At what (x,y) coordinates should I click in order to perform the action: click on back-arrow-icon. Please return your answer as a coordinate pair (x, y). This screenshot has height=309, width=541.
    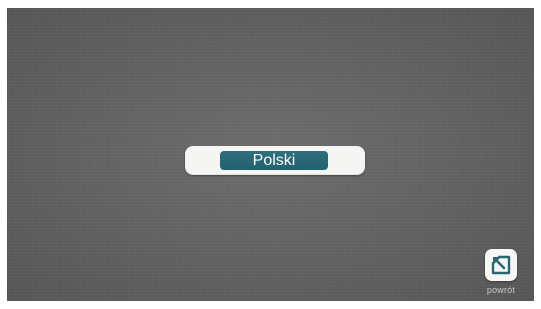
    Looking at the image, I should click on (501, 265).